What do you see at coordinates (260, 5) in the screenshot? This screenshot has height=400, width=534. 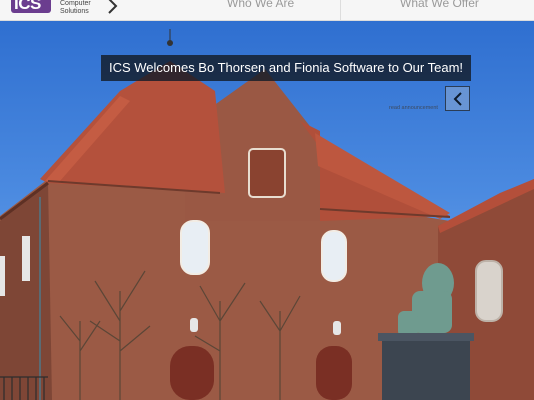 I see `nav-who-we-are: Who We Are` at bounding box center [260, 5].